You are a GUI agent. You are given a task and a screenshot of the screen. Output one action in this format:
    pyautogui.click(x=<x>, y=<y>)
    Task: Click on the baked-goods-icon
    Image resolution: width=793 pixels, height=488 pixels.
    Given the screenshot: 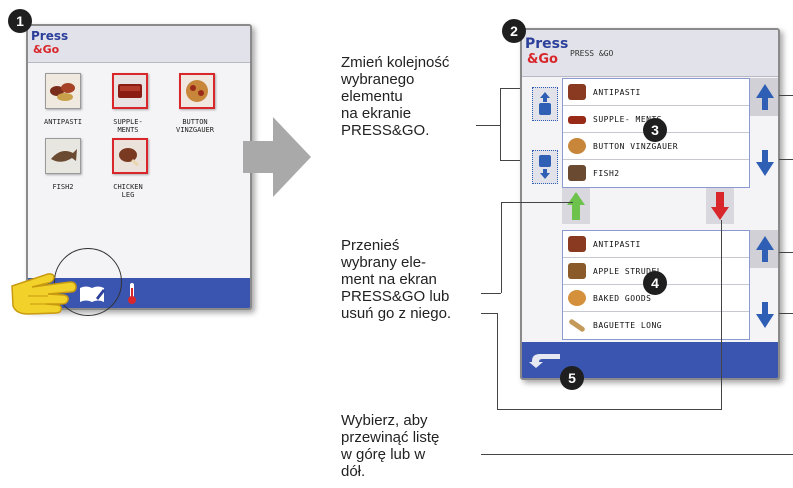 What is the action you would take?
    pyautogui.click(x=577, y=298)
    